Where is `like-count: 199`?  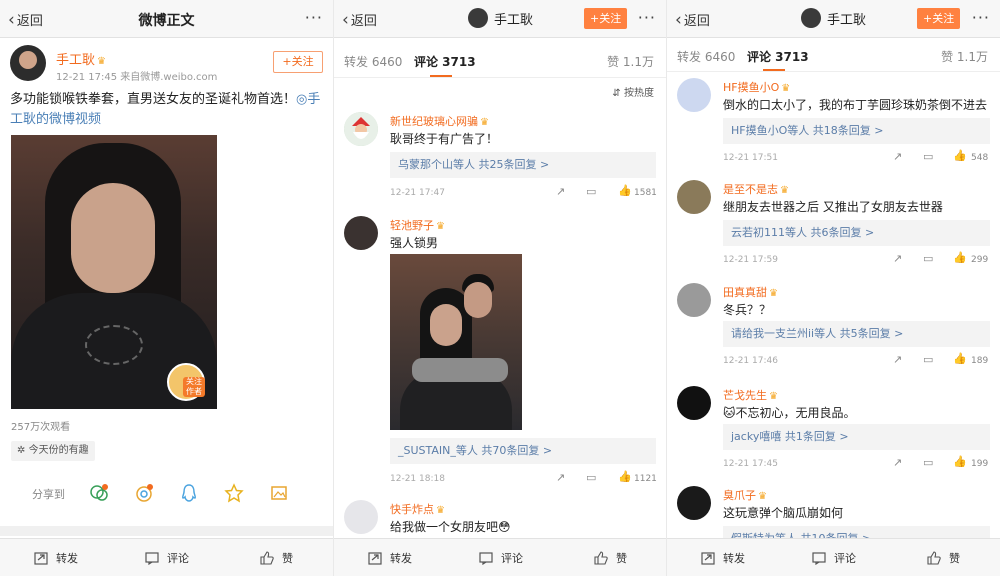 like-count: 199 is located at coordinates (980, 464).